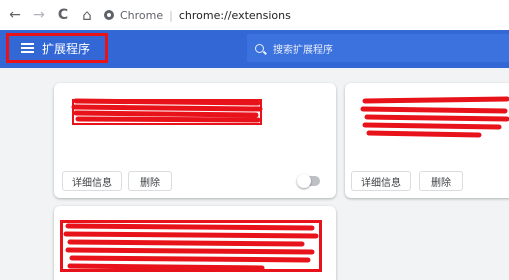  Describe the element at coordinates (87, 15) in the screenshot. I see `home-icon: ⌂` at that location.